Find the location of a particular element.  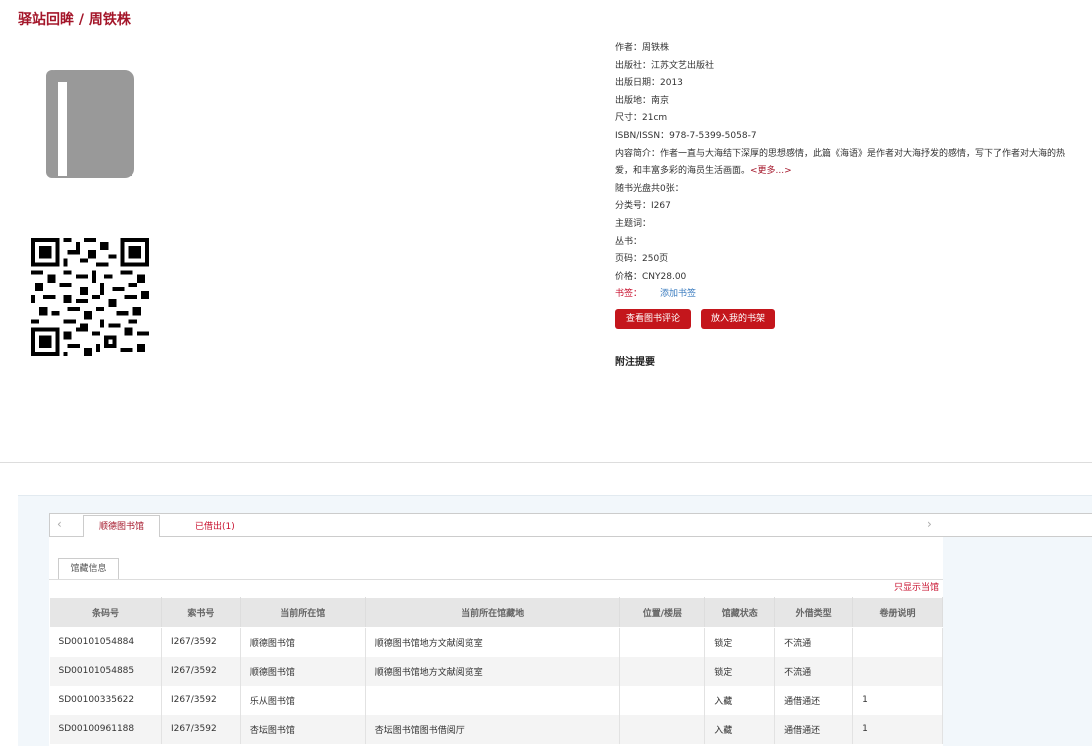

chevron-left-icon: ‹ is located at coordinates (59, 524).